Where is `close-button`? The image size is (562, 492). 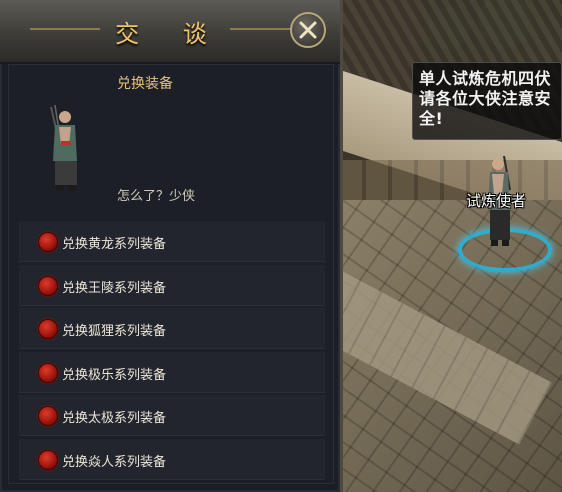 close-button is located at coordinates (308, 30).